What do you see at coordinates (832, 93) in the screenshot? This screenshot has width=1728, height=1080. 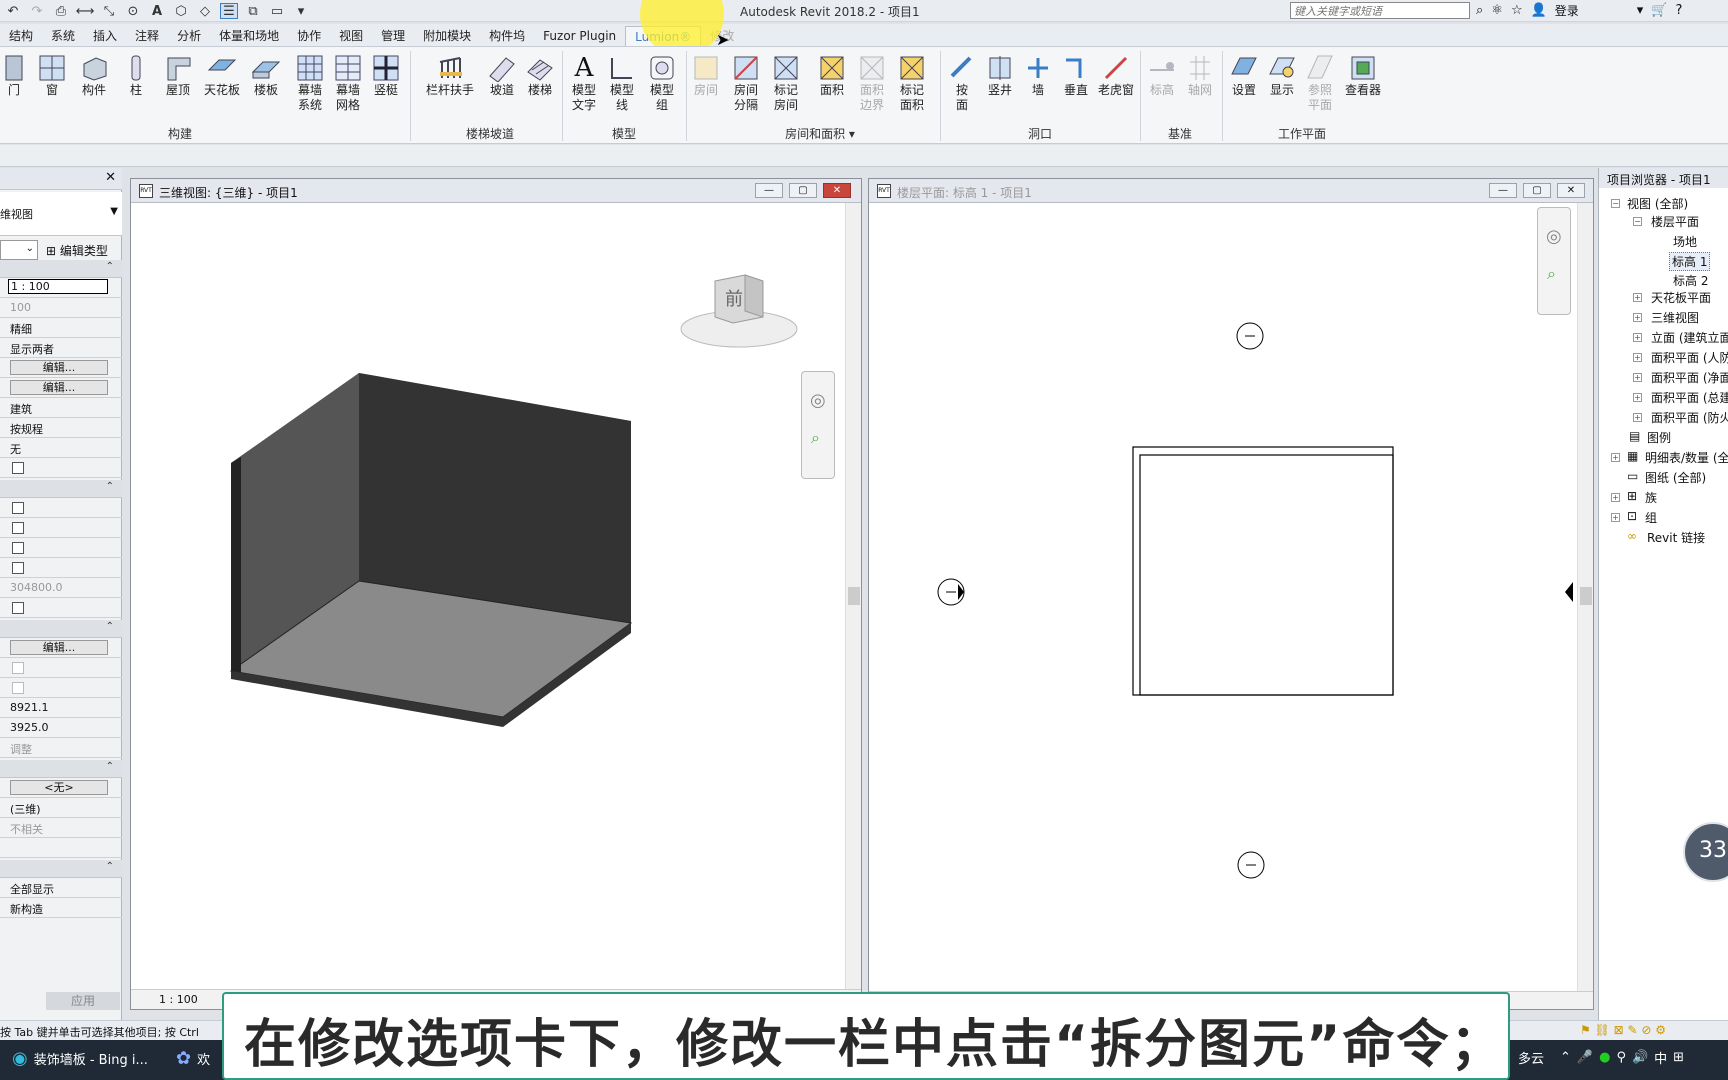 I see `area-button: 面积` at bounding box center [832, 93].